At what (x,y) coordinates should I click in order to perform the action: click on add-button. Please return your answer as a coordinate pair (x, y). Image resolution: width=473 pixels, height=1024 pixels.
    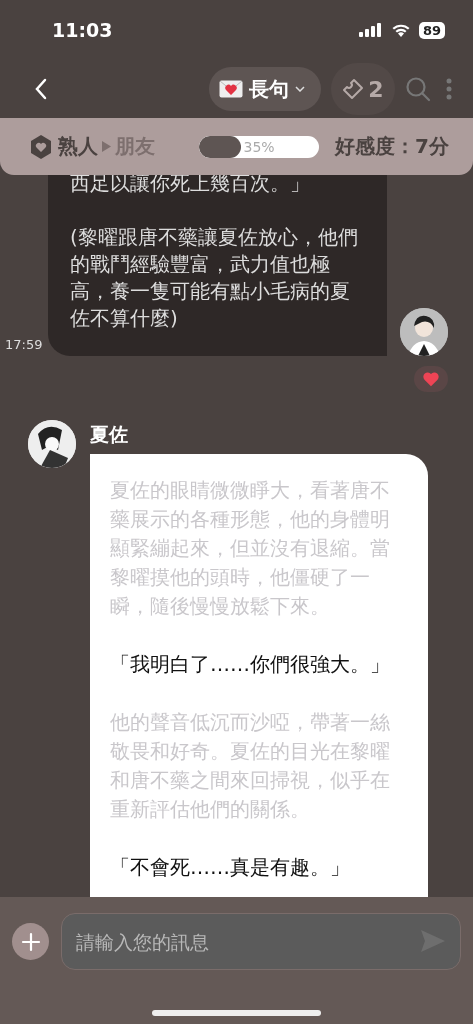
    Looking at the image, I should click on (30, 941).